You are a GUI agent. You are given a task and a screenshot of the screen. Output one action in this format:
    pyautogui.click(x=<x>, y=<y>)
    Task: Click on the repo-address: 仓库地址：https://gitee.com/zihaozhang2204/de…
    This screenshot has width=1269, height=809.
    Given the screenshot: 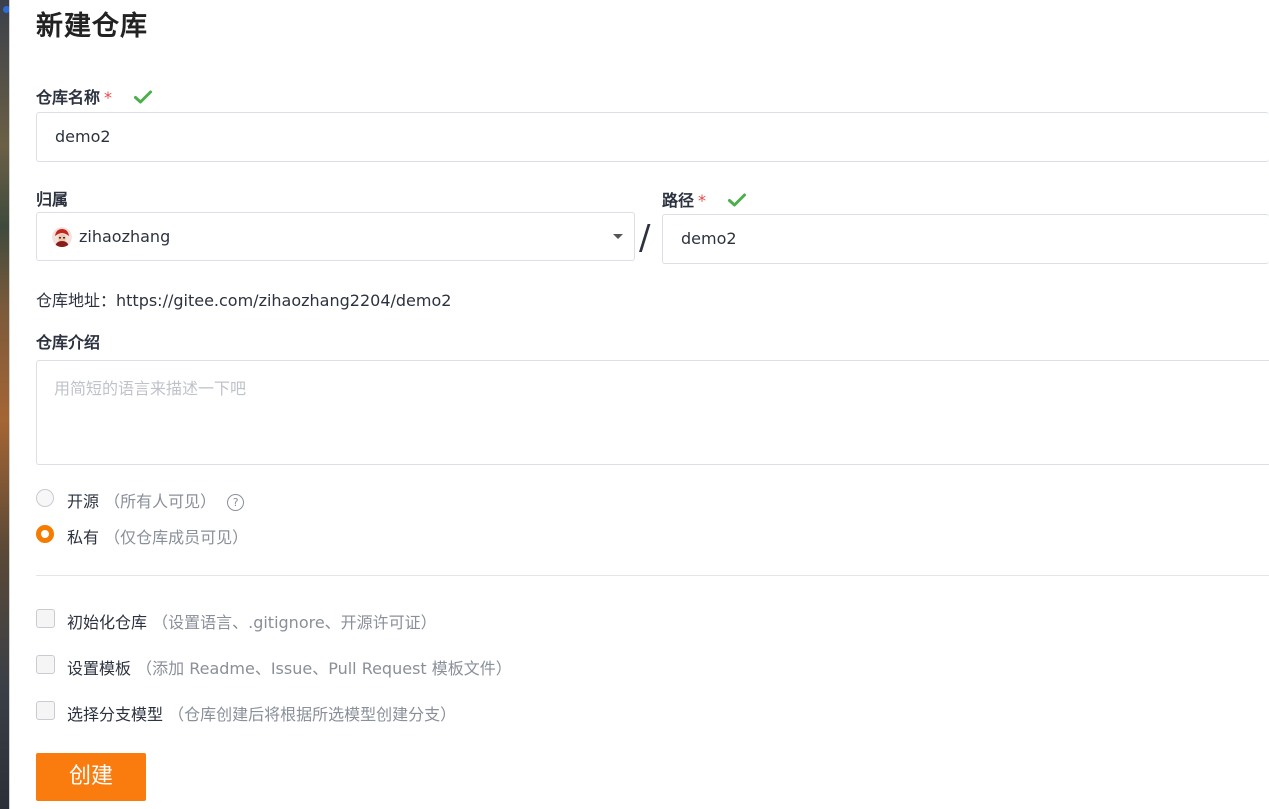 What is the action you would take?
    pyautogui.click(x=244, y=300)
    